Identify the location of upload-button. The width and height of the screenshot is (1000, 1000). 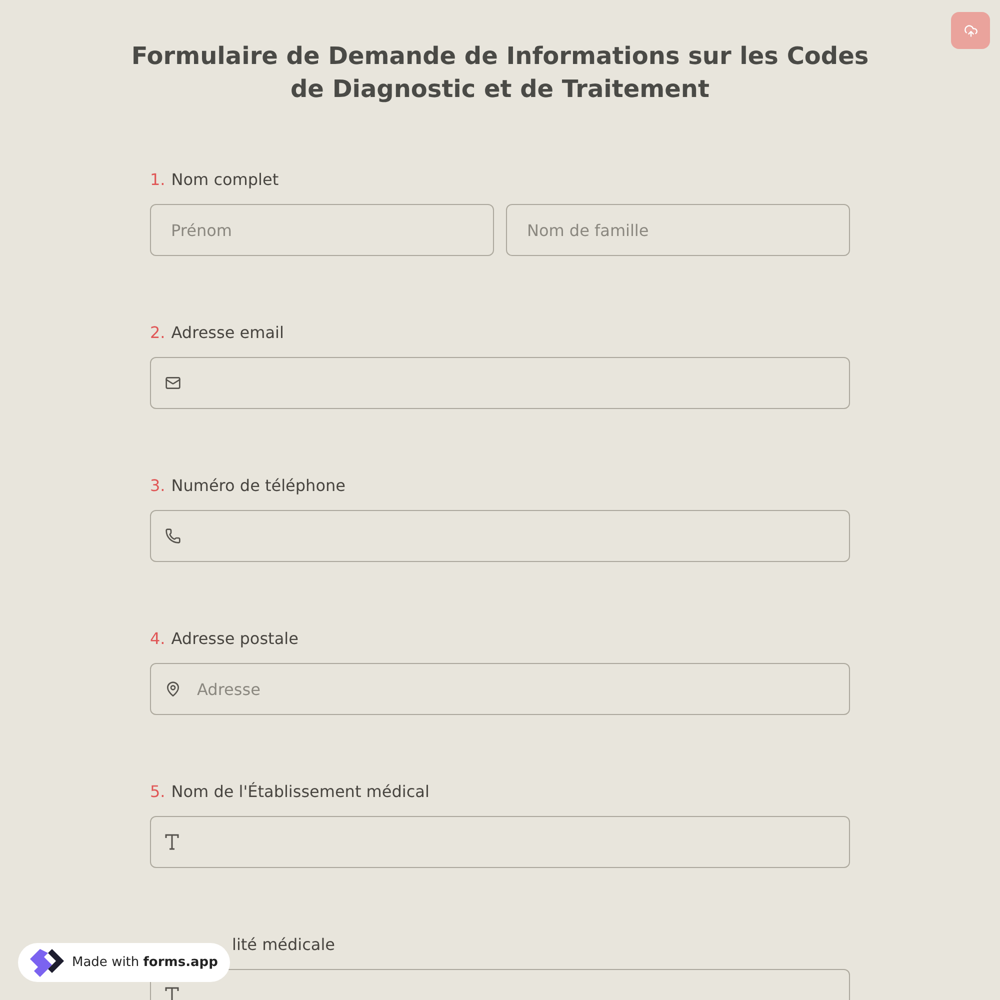
(970, 30).